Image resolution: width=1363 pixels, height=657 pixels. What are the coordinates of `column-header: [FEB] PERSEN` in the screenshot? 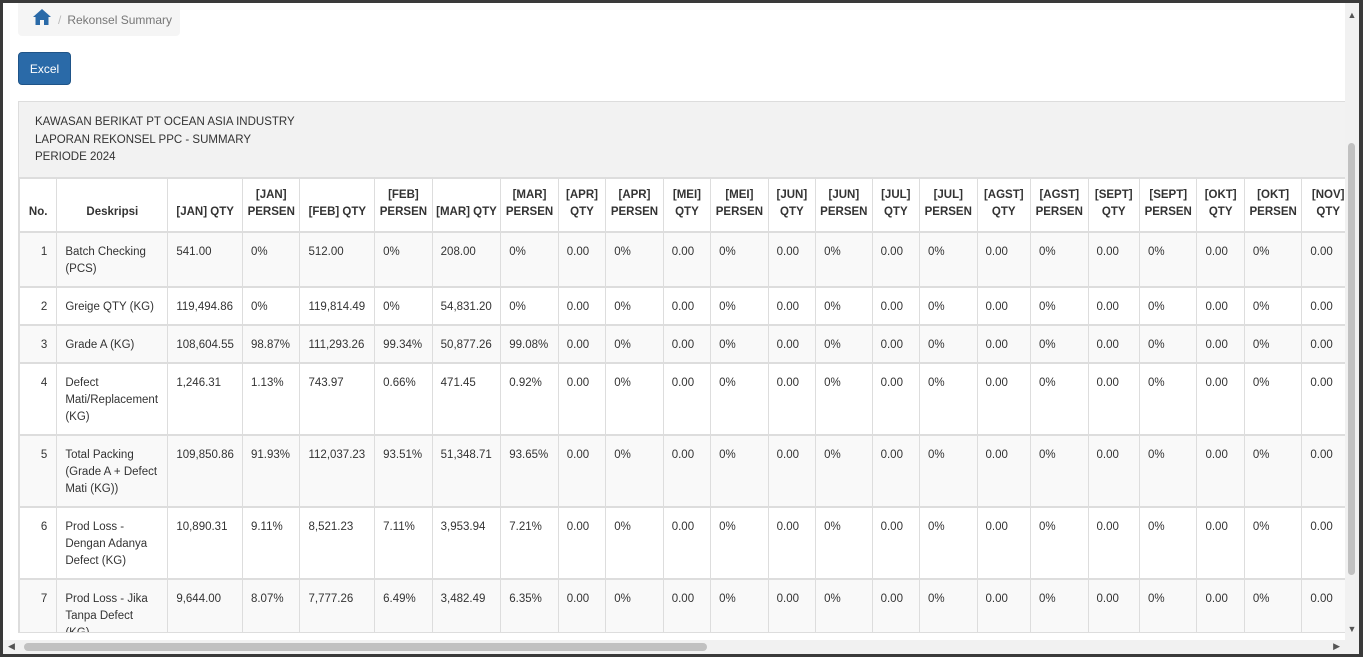 It's located at (403, 205).